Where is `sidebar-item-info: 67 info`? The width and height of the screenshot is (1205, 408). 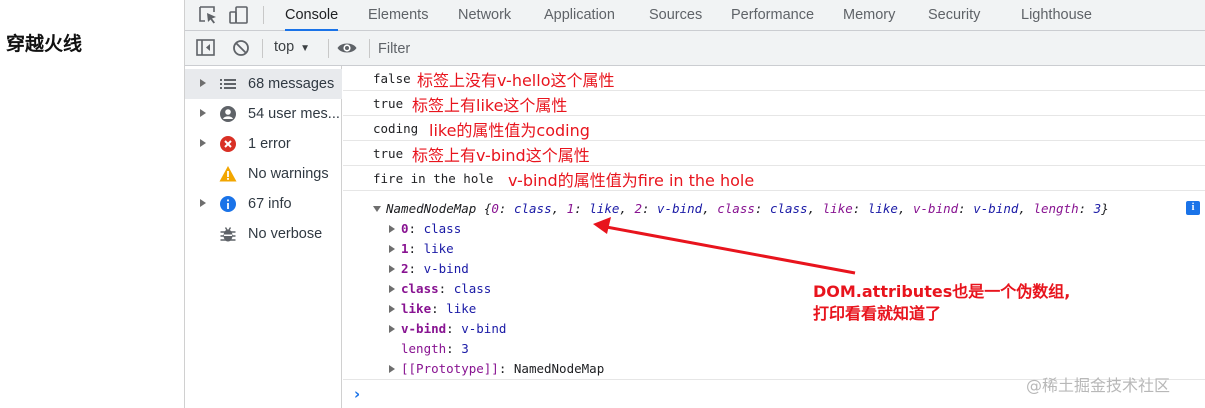
sidebar-item-info: 67 info is located at coordinates (263, 204).